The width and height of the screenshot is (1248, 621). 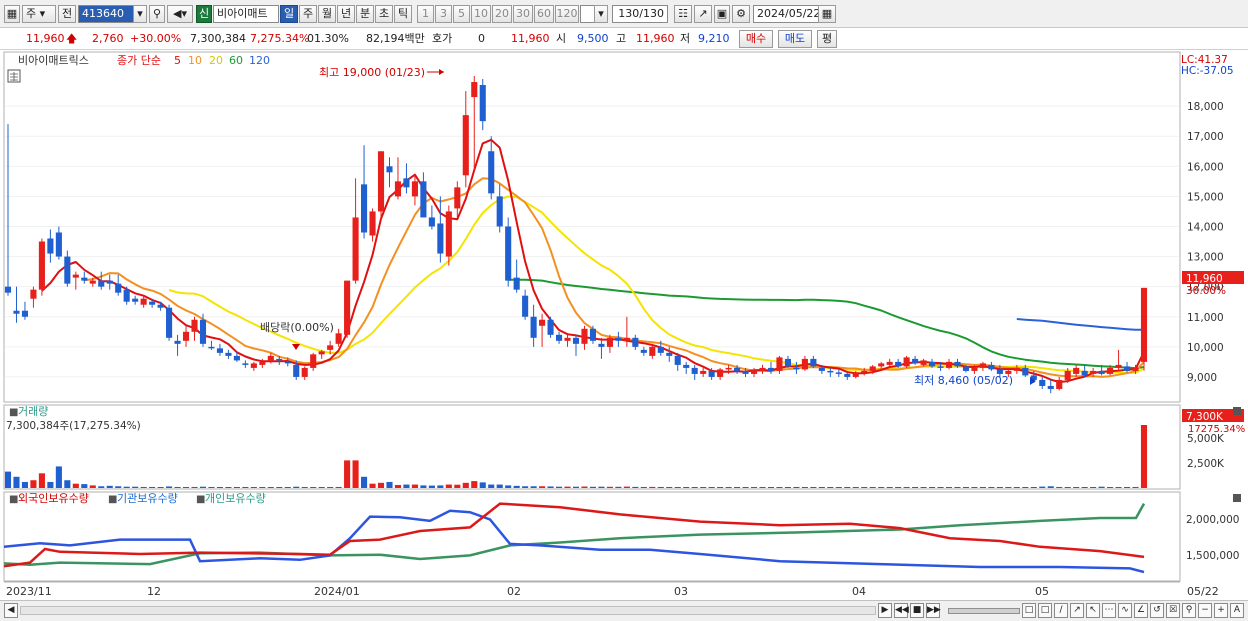 I want to click on interval-3: 3, so click(x=443, y=14).